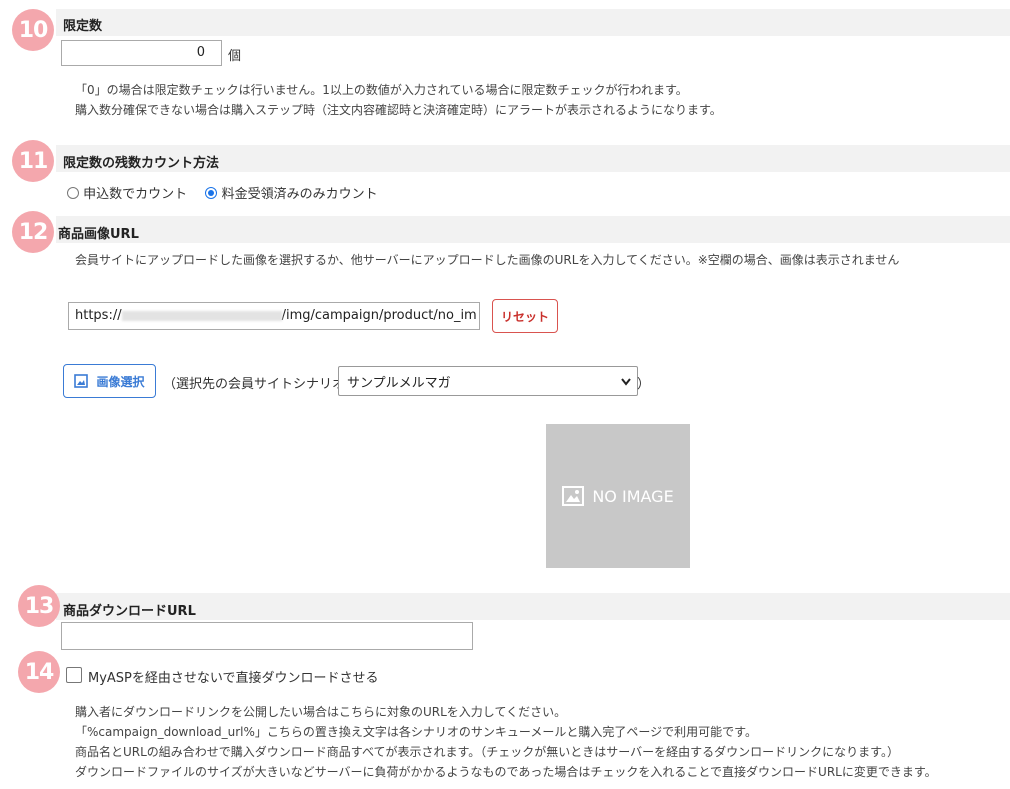 This screenshot has height=789, width=1010. Describe the element at coordinates (267, 636) in the screenshot. I see `download-url-input` at that location.